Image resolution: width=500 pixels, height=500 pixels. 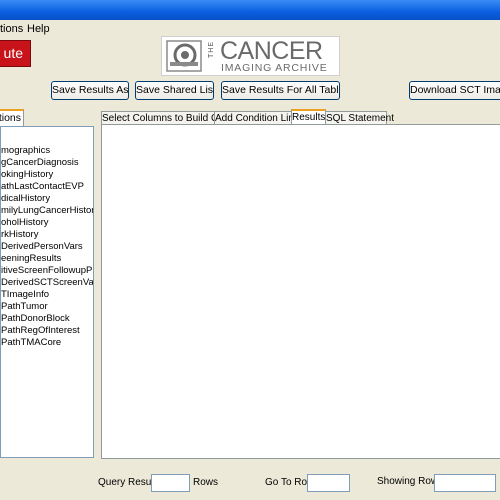 I want to click on list-item: okingHistory, so click(x=27, y=175).